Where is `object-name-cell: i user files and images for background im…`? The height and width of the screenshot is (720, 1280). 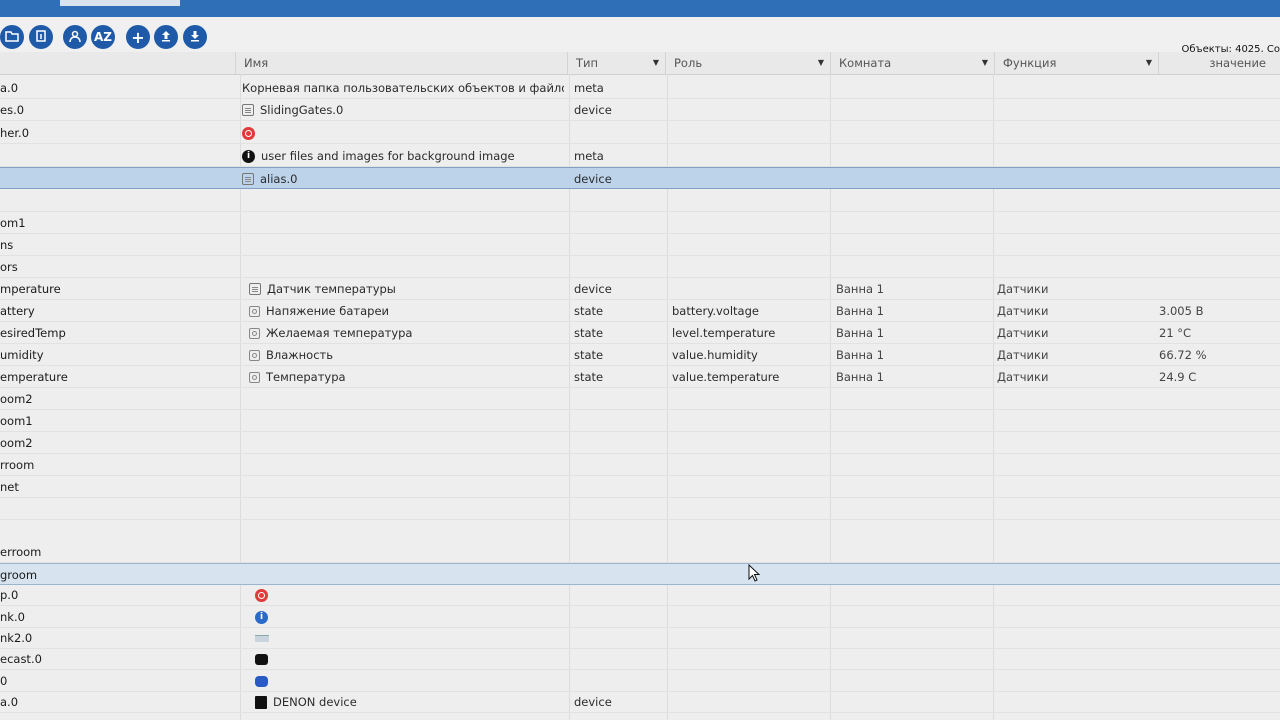
object-name-cell: i user files and images for background im… is located at coordinates (403, 156).